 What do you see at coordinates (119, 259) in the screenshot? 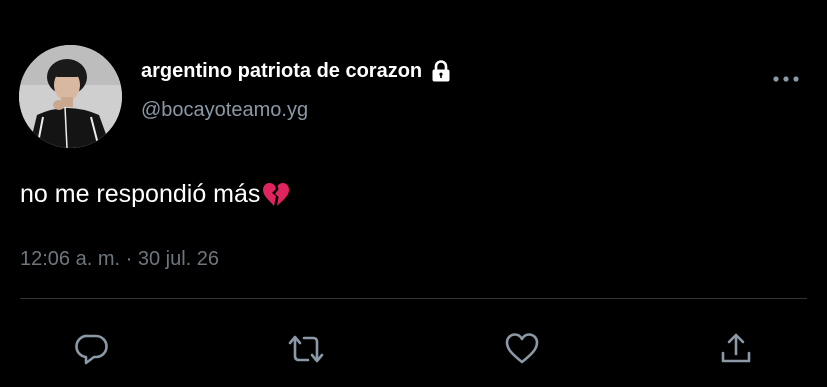
I see `tweet-timestamp: 12:06 a. m. · 30 jul. 26` at bounding box center [119, 259].